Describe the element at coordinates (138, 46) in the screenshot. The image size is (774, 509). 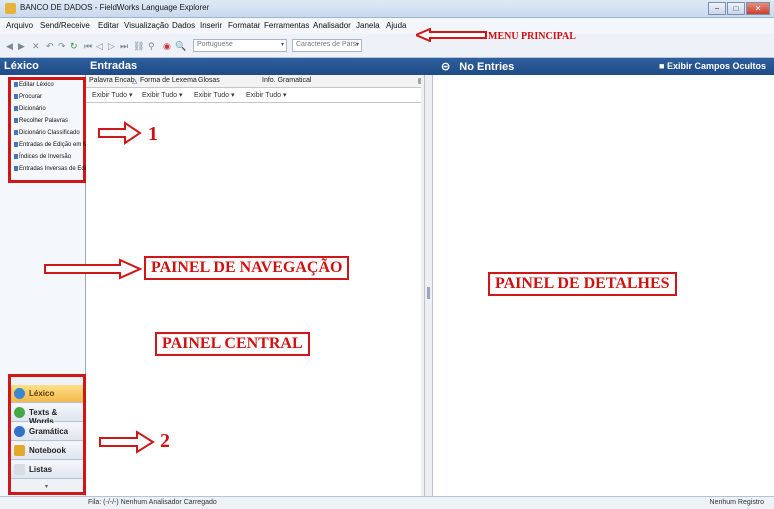
I see `link-icon: ⛓` at that location.